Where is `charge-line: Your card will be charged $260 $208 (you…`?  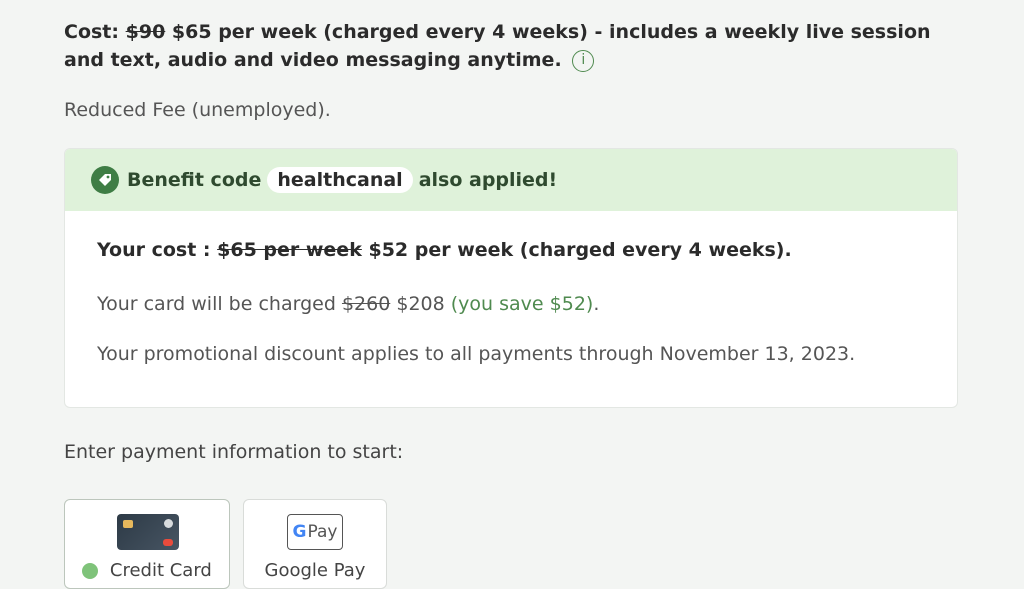 charge-line: Your card will be charged $260 $208 (you… is located at coordinates (511, 304).